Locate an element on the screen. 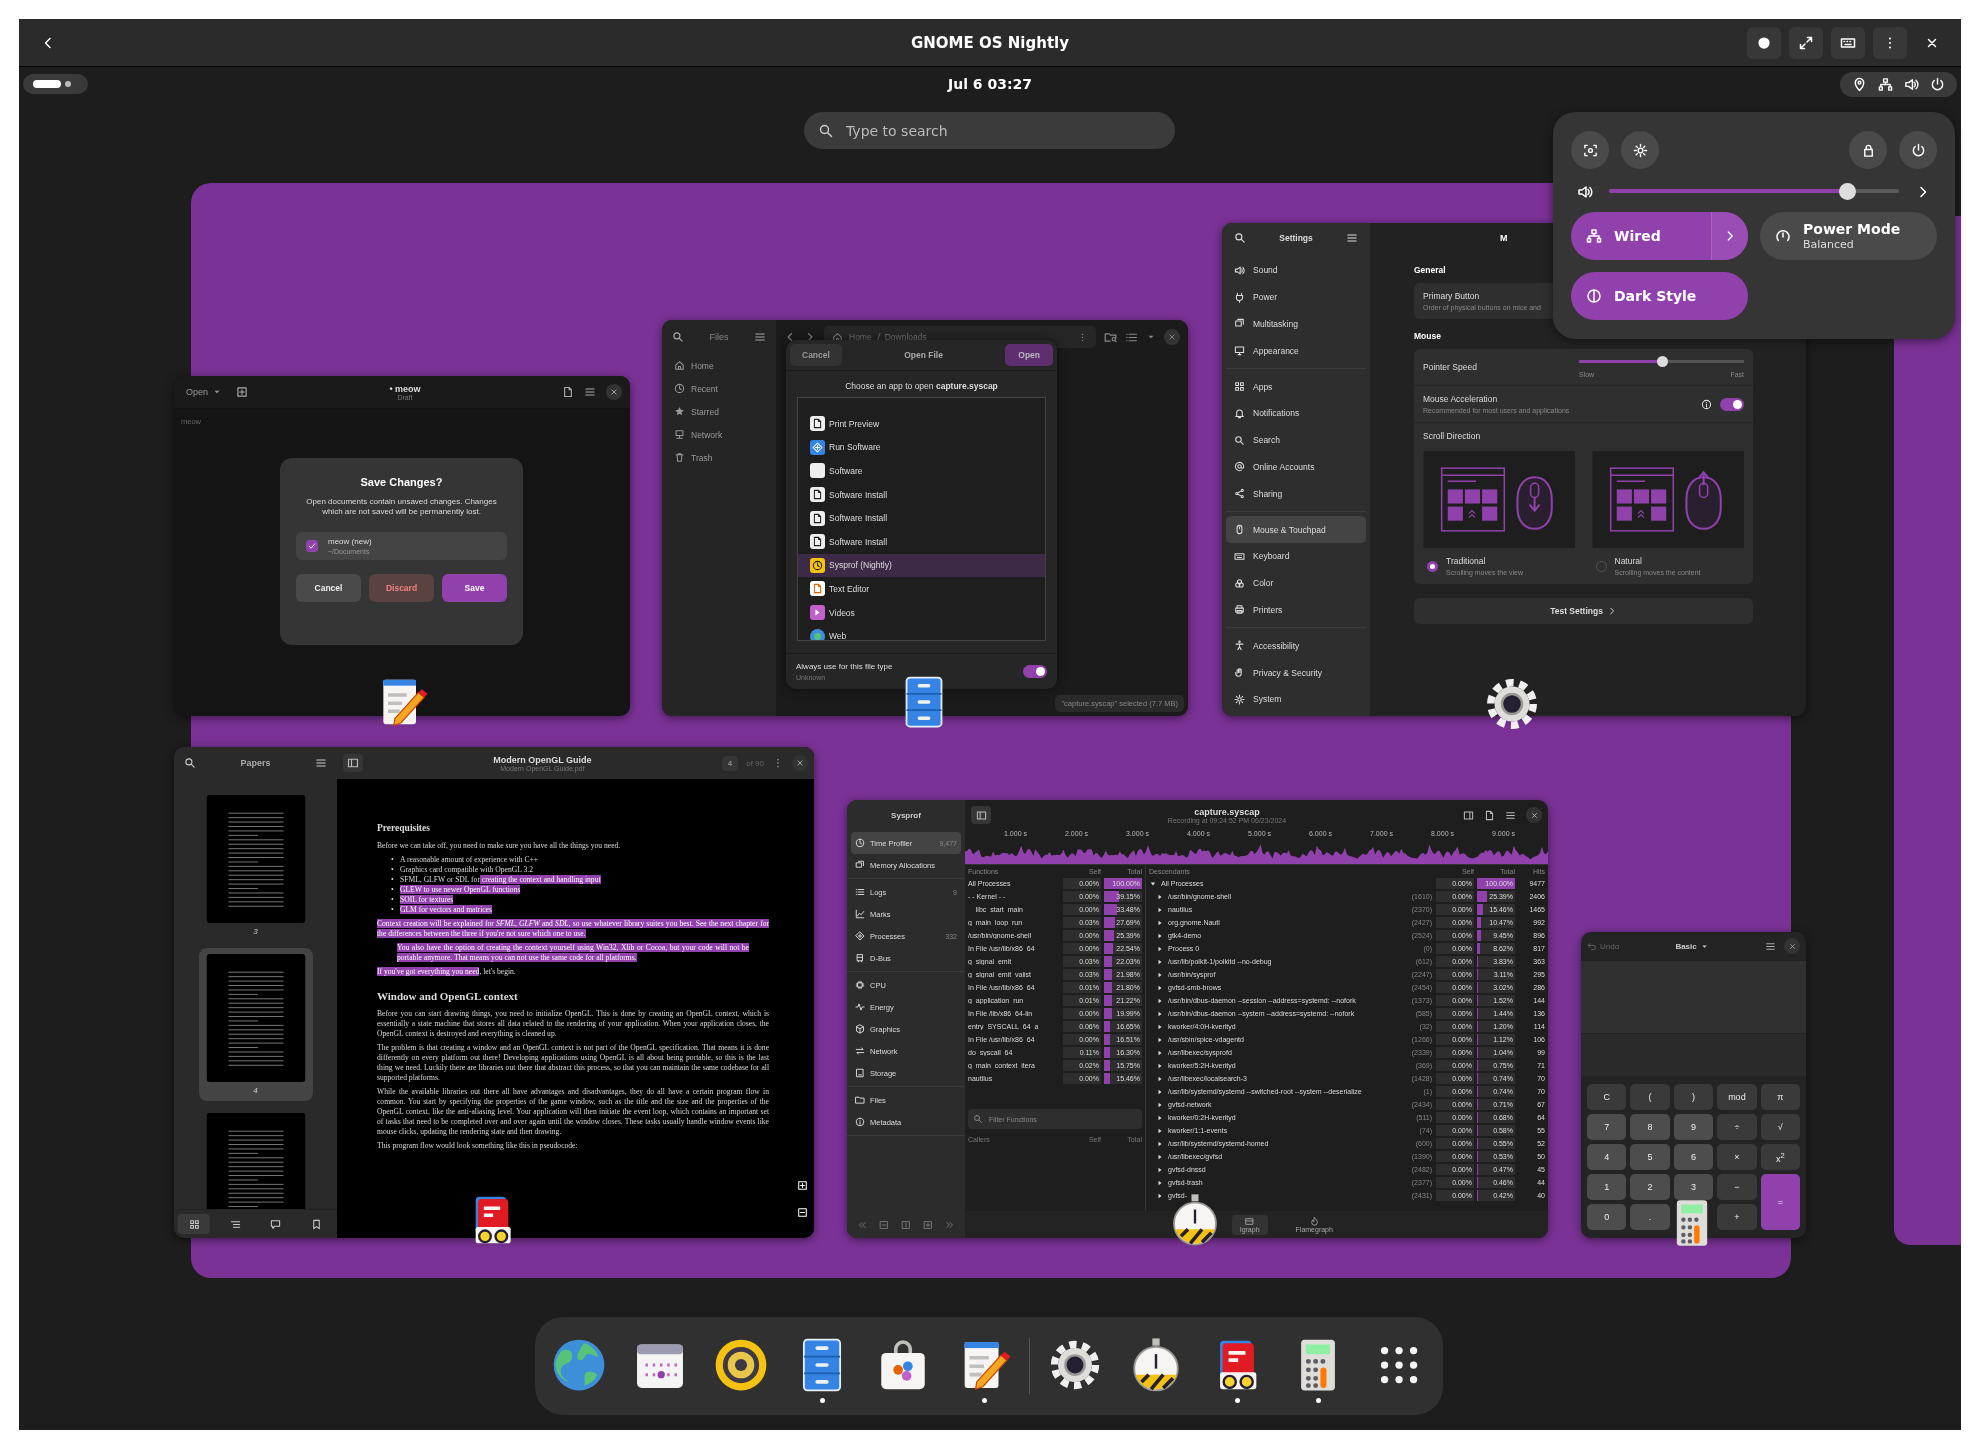 The height and width of the screenshot is (1448, 1980). sidebar-item: Apps is located at coordinates (1296, 386).